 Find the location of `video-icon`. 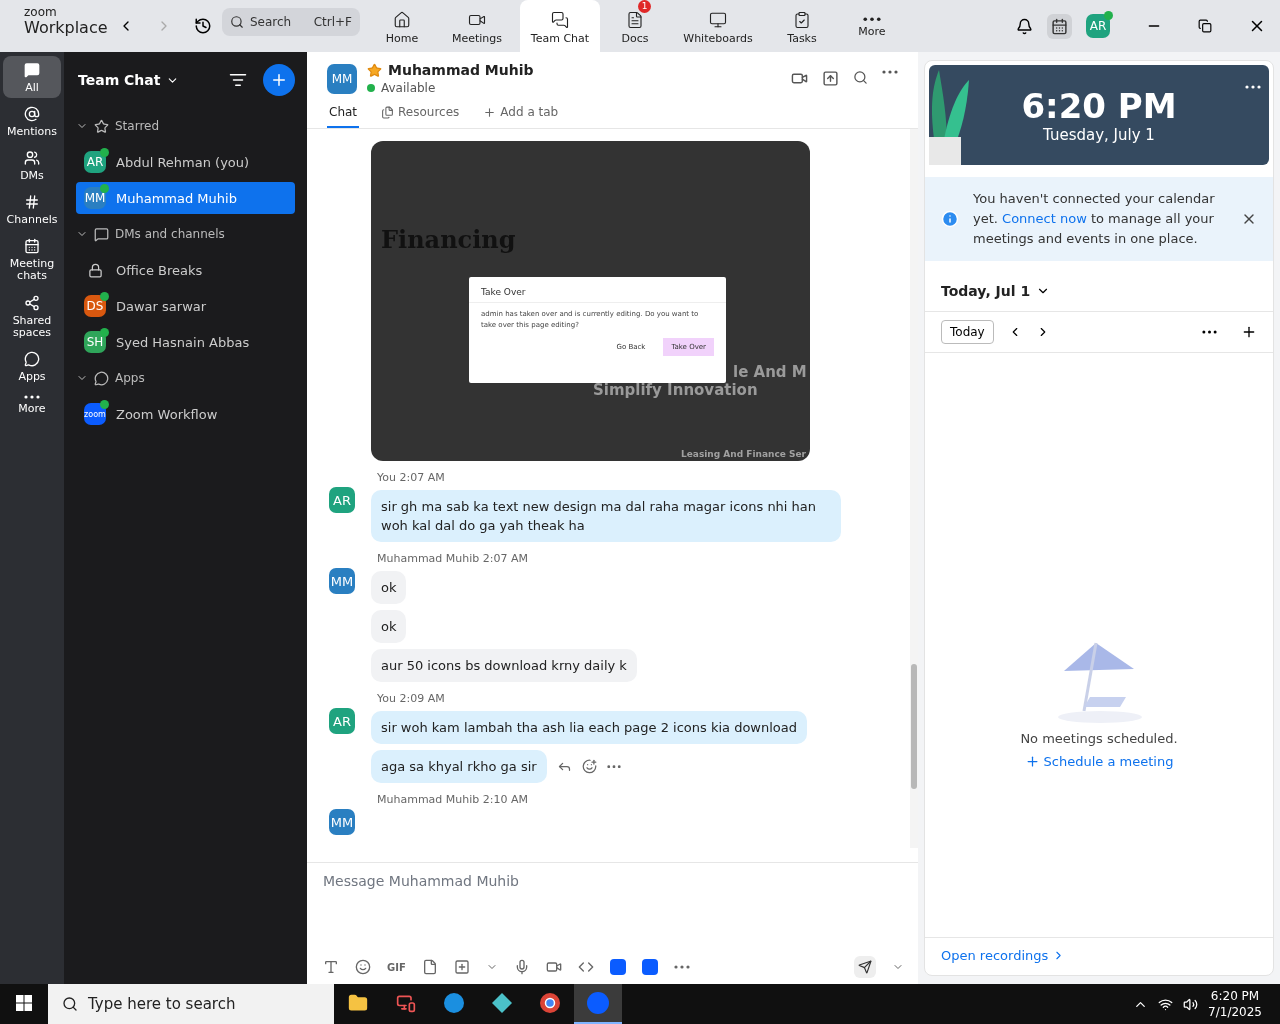

video-icon is located at coordinates (553, 967).